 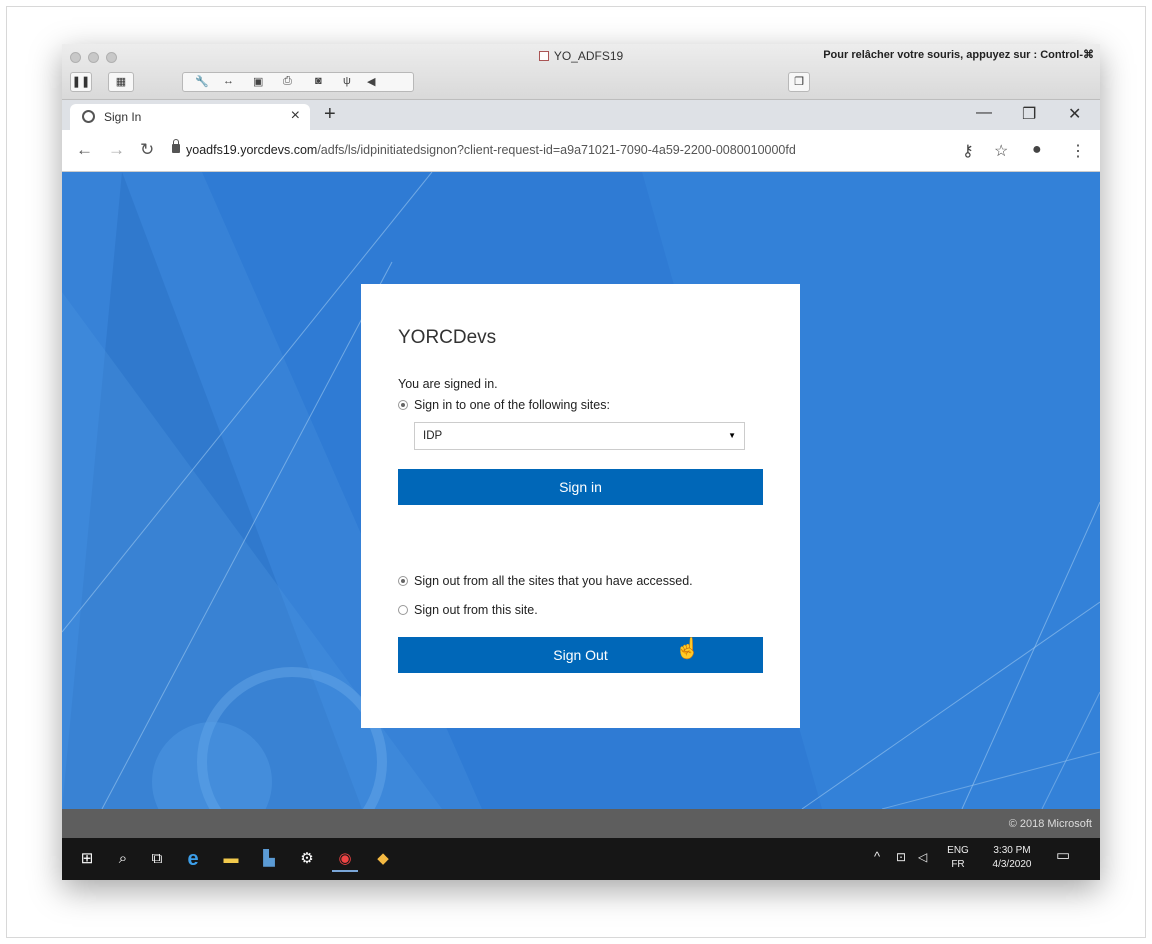 I want to click on copyright-text: © 2018 Microsoft, so click(x=1050, y=824).